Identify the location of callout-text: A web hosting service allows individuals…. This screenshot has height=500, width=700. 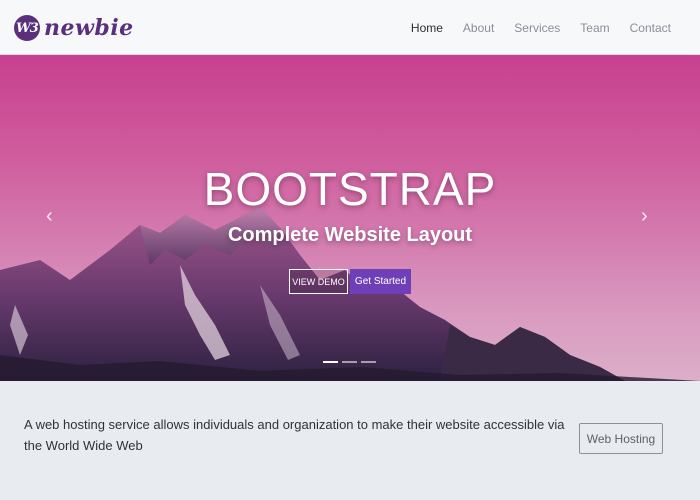
(294, 435).